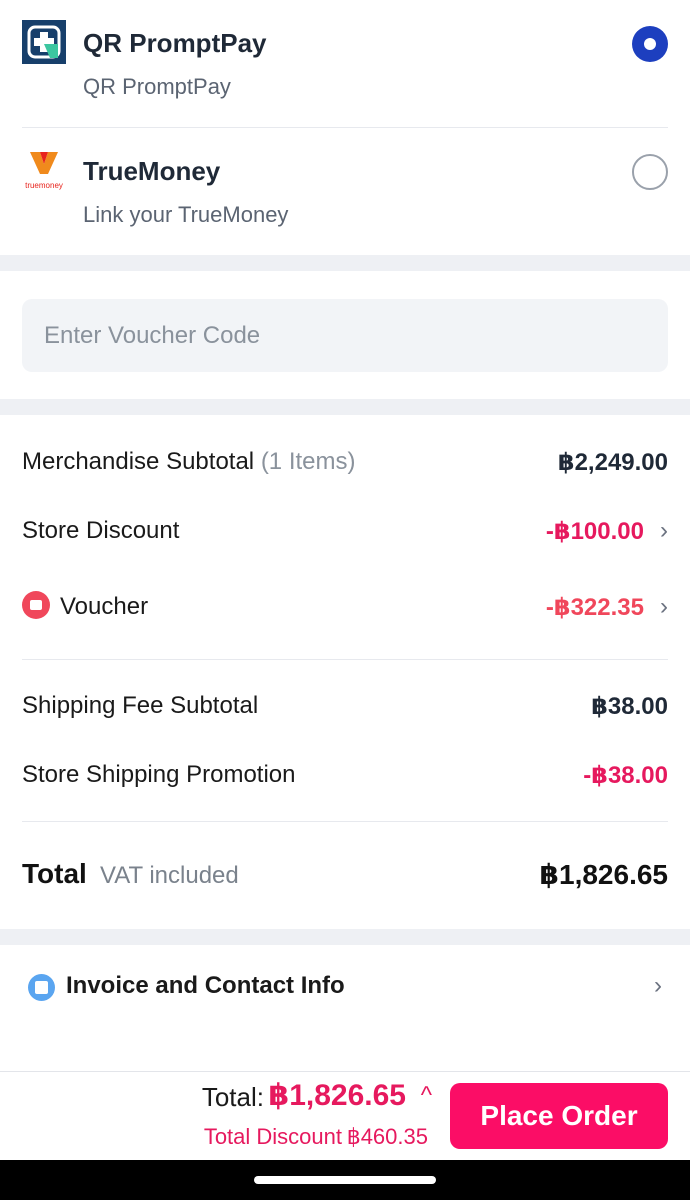 The height and width of the screenshot is (1200, 690). What do you see at coordinates (101, 530) in the screenshot?
I see `store-discount-label: Store Discount` at bounding box center [101, 530].